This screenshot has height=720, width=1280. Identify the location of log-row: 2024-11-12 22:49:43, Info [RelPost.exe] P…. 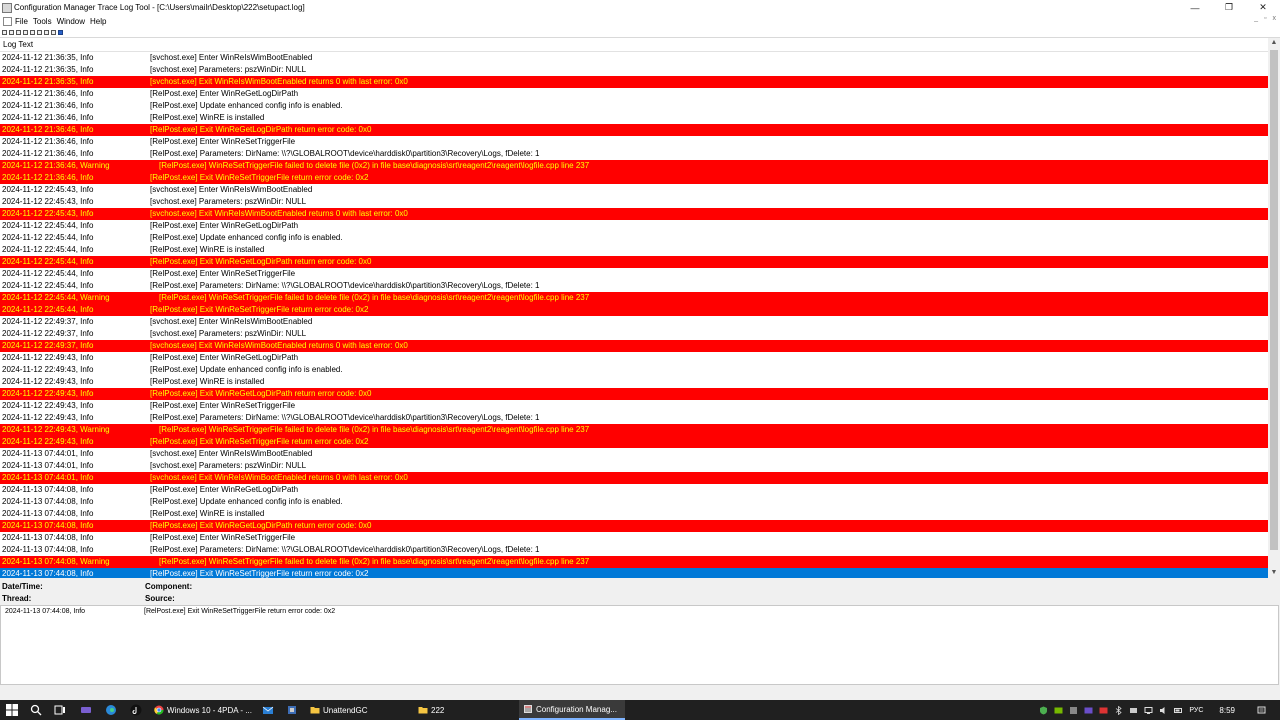
(634, 418).